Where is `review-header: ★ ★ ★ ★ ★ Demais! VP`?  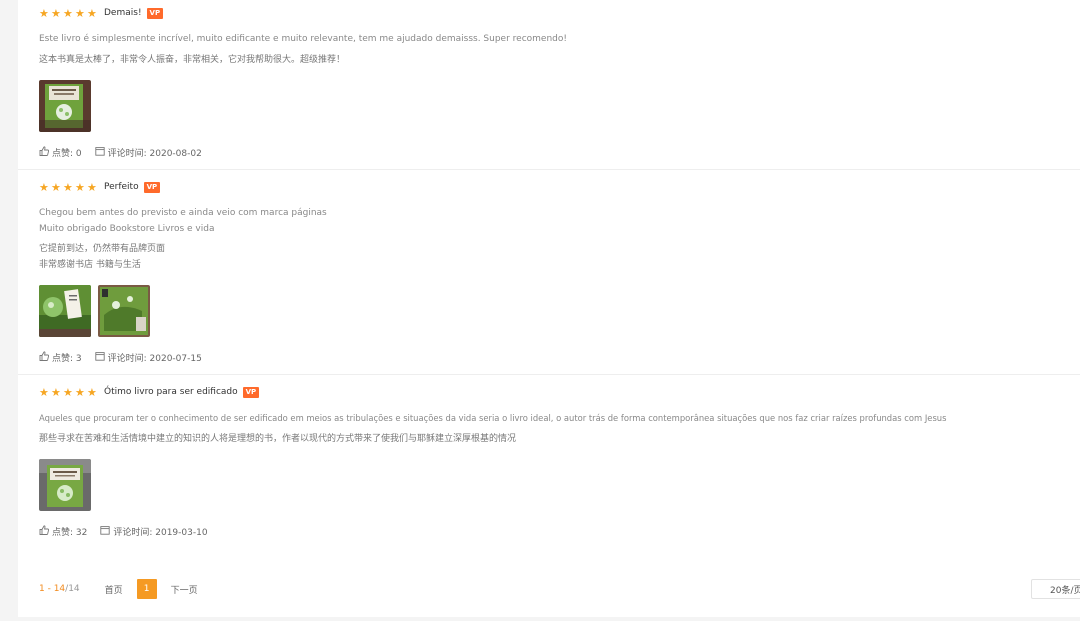 review-header: ★ ★ ★ ★ ★ Demais! VP is located at coordinates (559, 13).